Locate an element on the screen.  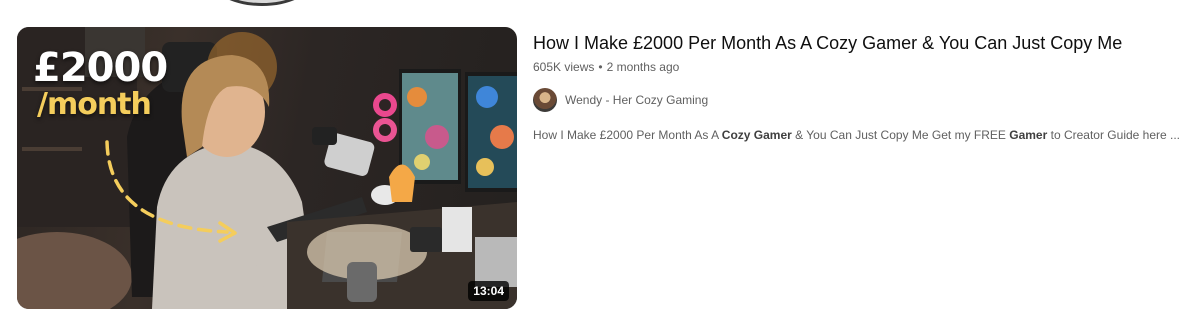
view-count: 605K views is located at coordinates (564, 67).